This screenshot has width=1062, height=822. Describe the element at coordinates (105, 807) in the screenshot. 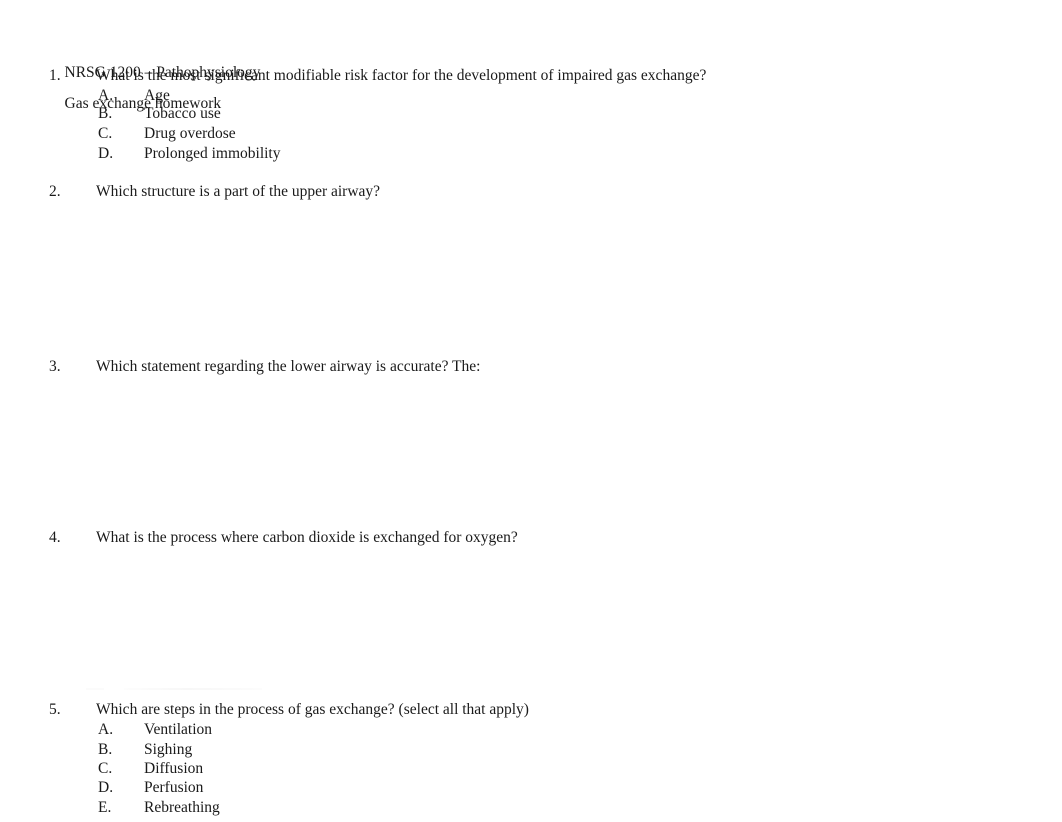

I see `option-letter: E.` at that location.